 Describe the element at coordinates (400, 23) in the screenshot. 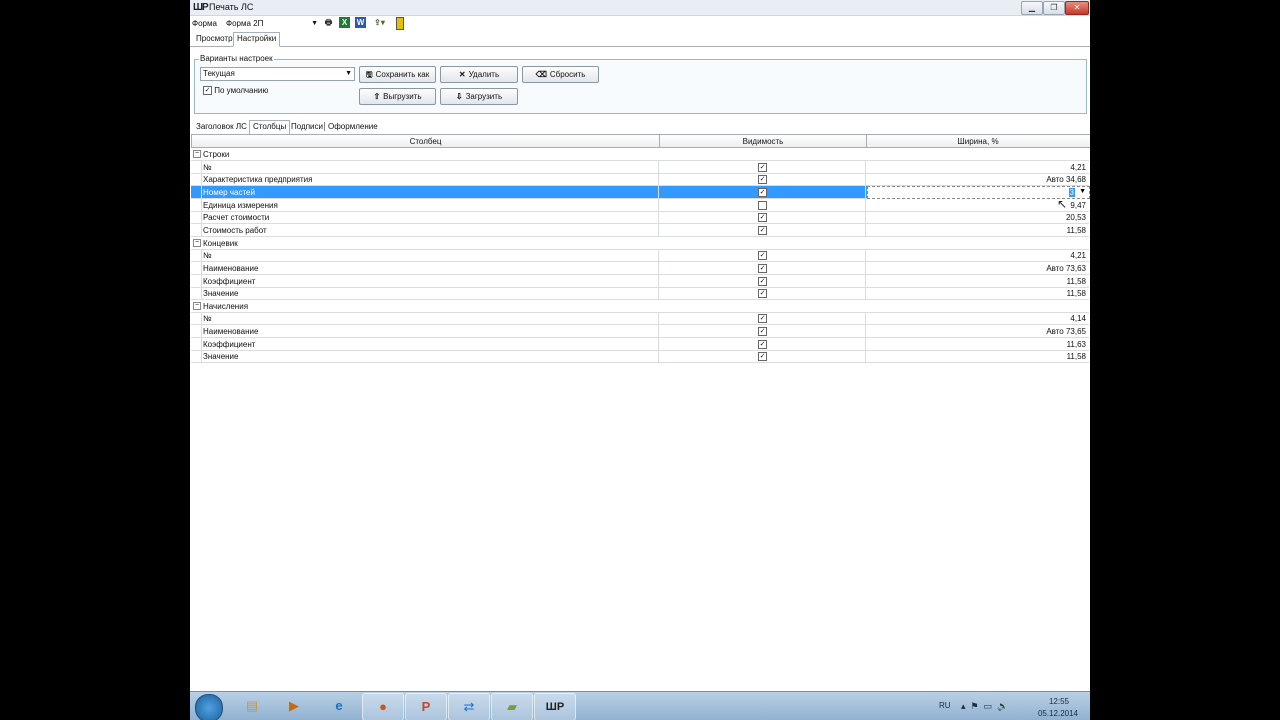

I see `bookmark-icon` at that location.